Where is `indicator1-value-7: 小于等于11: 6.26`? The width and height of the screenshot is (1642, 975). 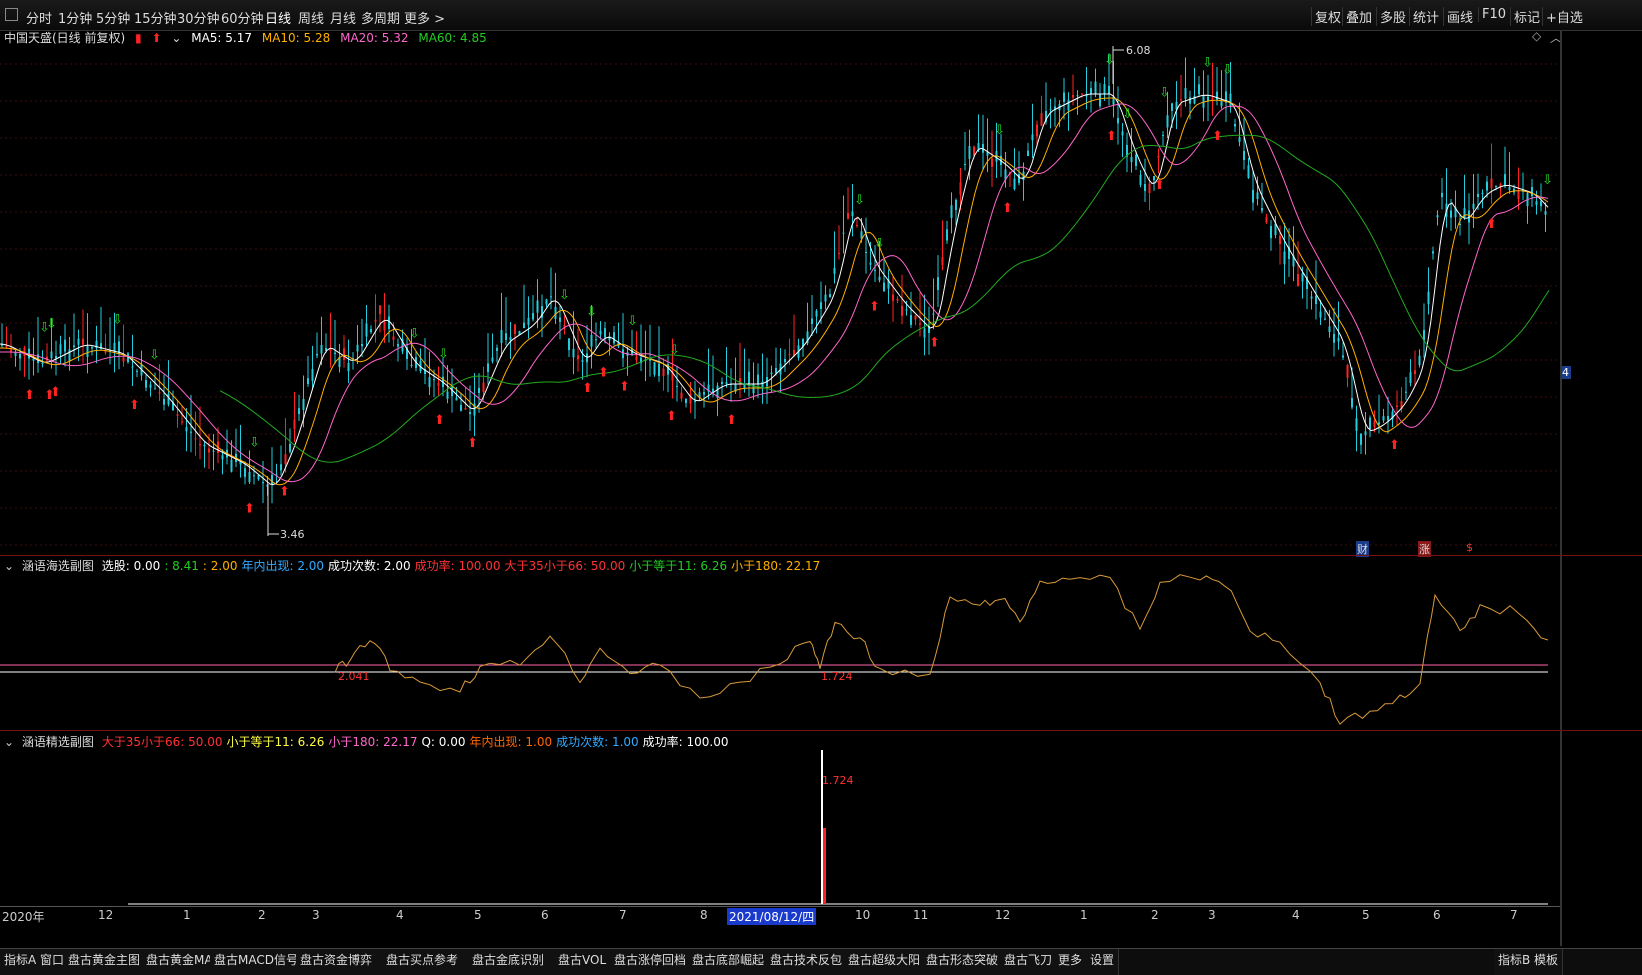 indicator1-value-7: 小于等于11: 6.26 is located at coordinates (678, 566).